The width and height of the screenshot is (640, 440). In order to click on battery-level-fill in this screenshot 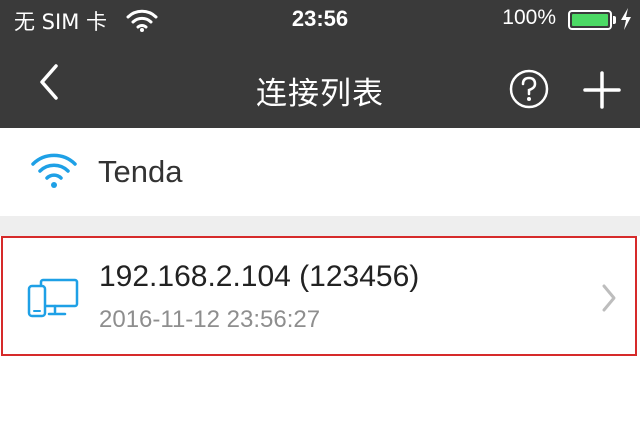, I will do `click(590, 20)`.